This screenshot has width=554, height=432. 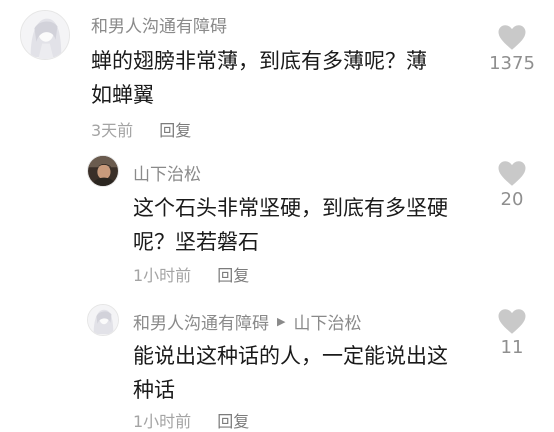 What do you see at coordinates (154, 390) in the screenshot?
I see `comment-text-line: 种话` at bounding box center [154, 390].